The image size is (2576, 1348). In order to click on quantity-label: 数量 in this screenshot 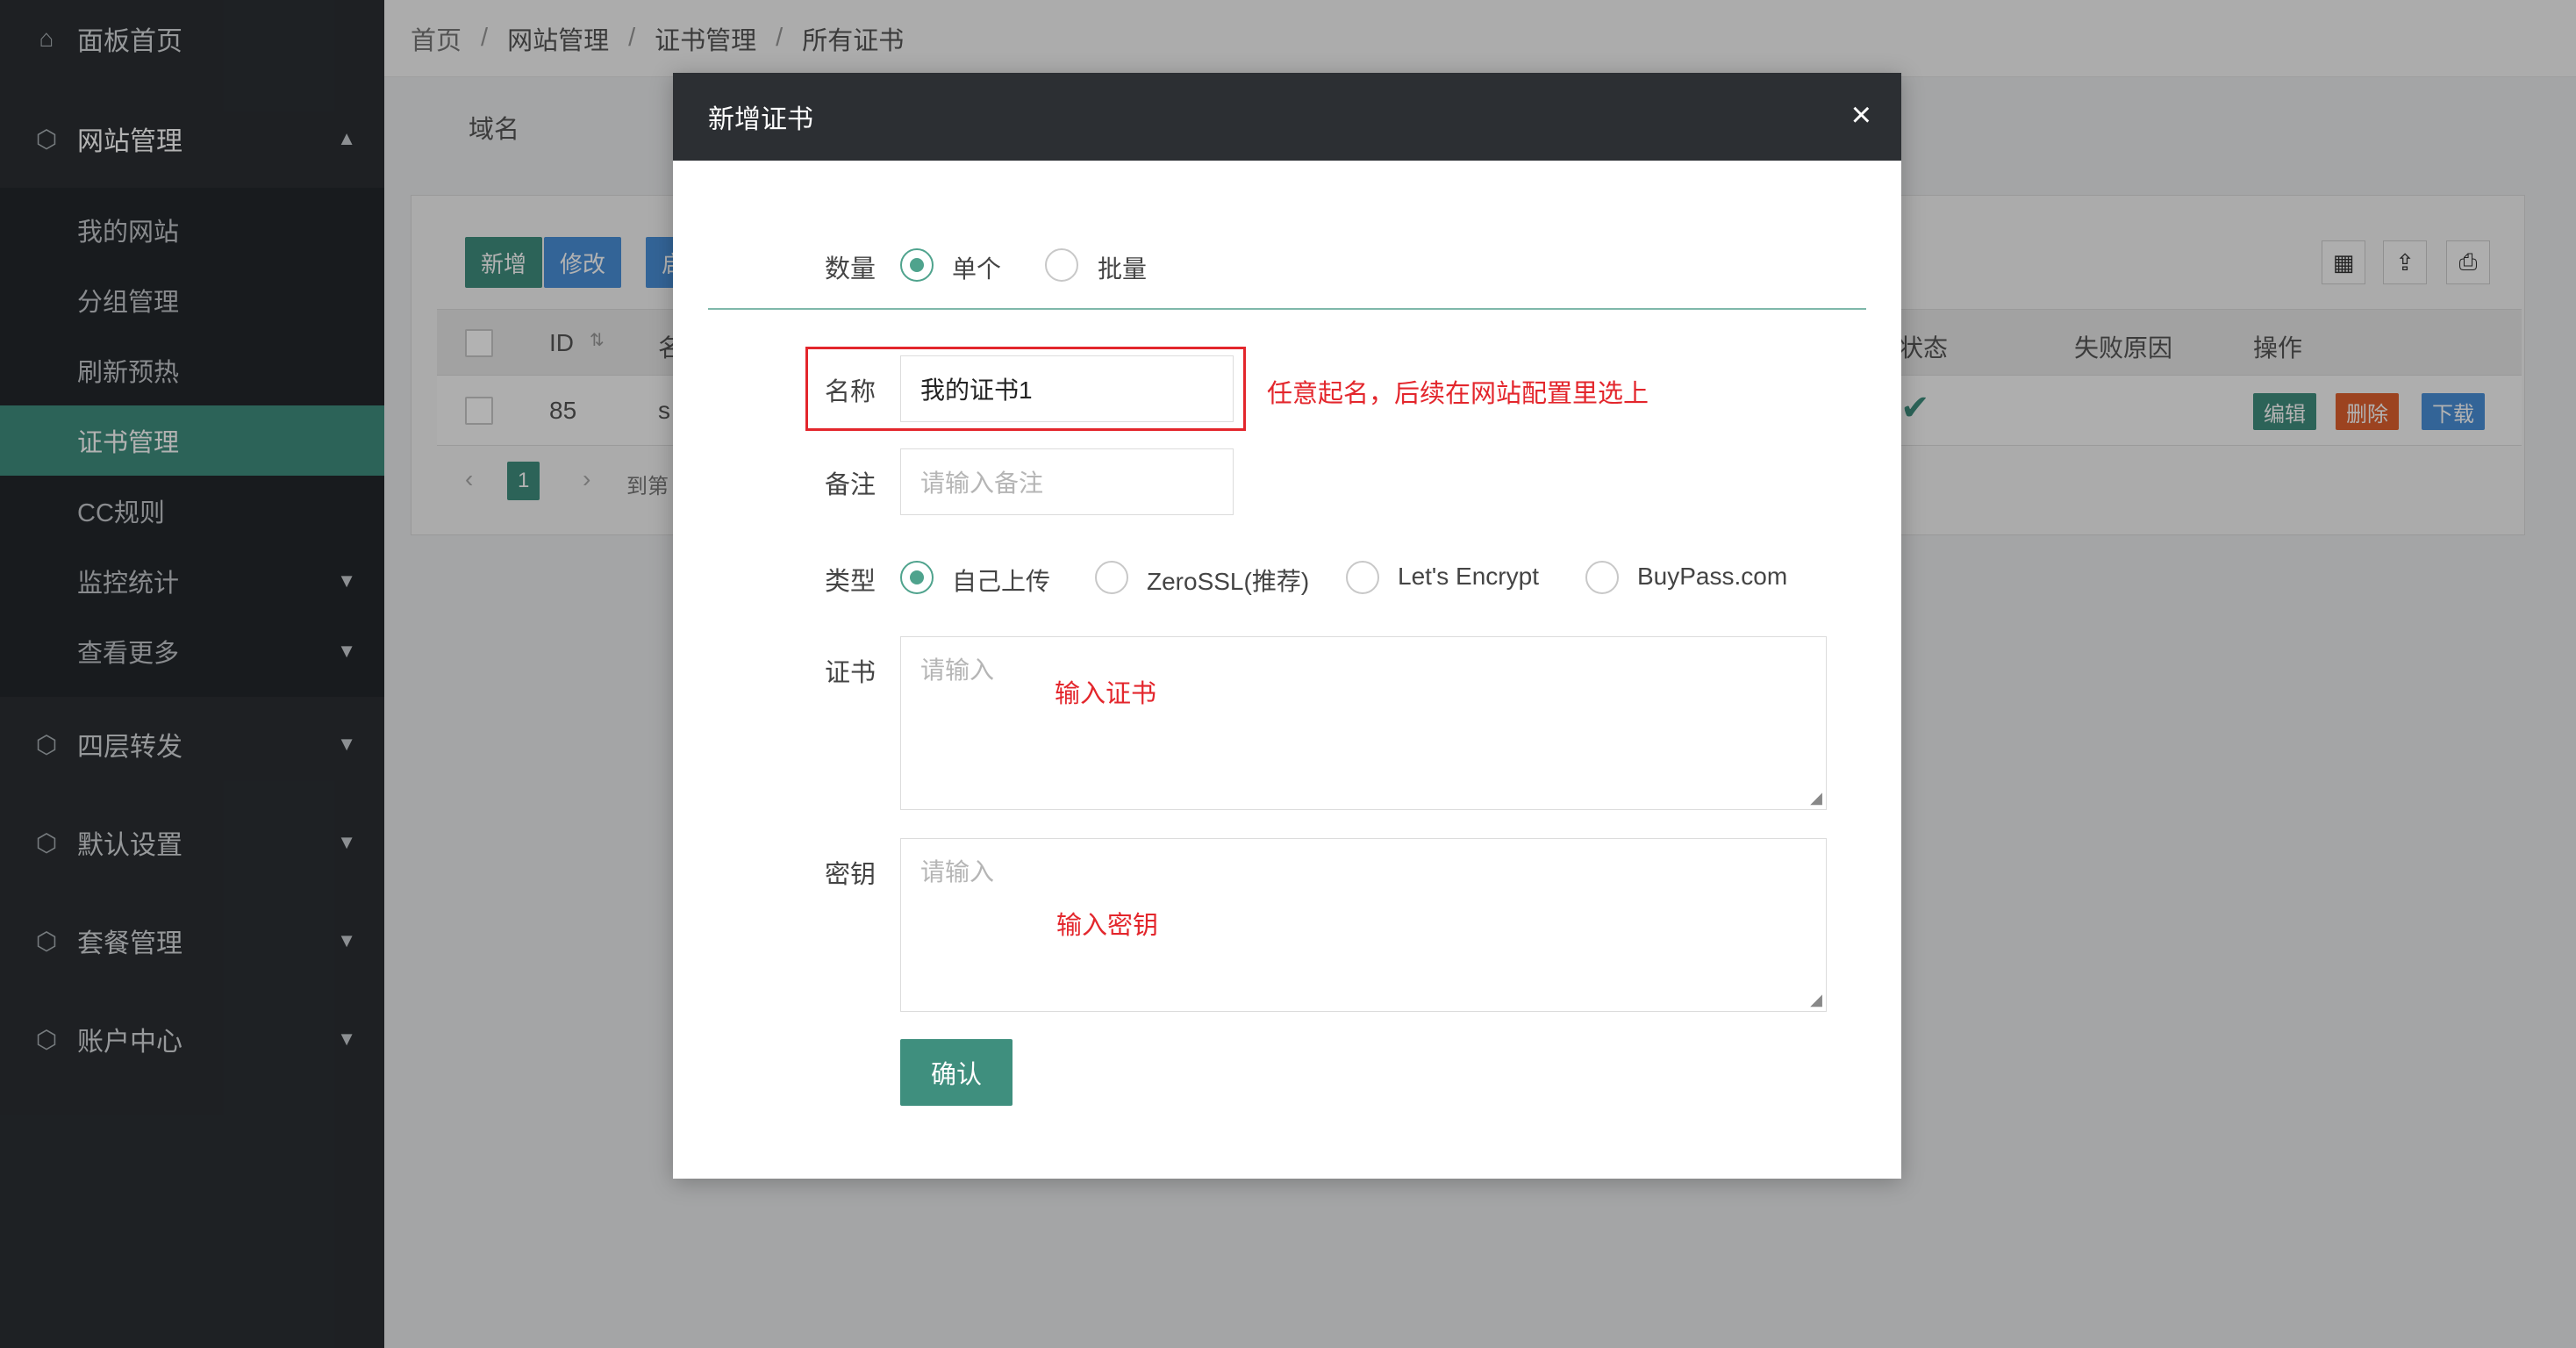, I will do `click(851, 269)`.